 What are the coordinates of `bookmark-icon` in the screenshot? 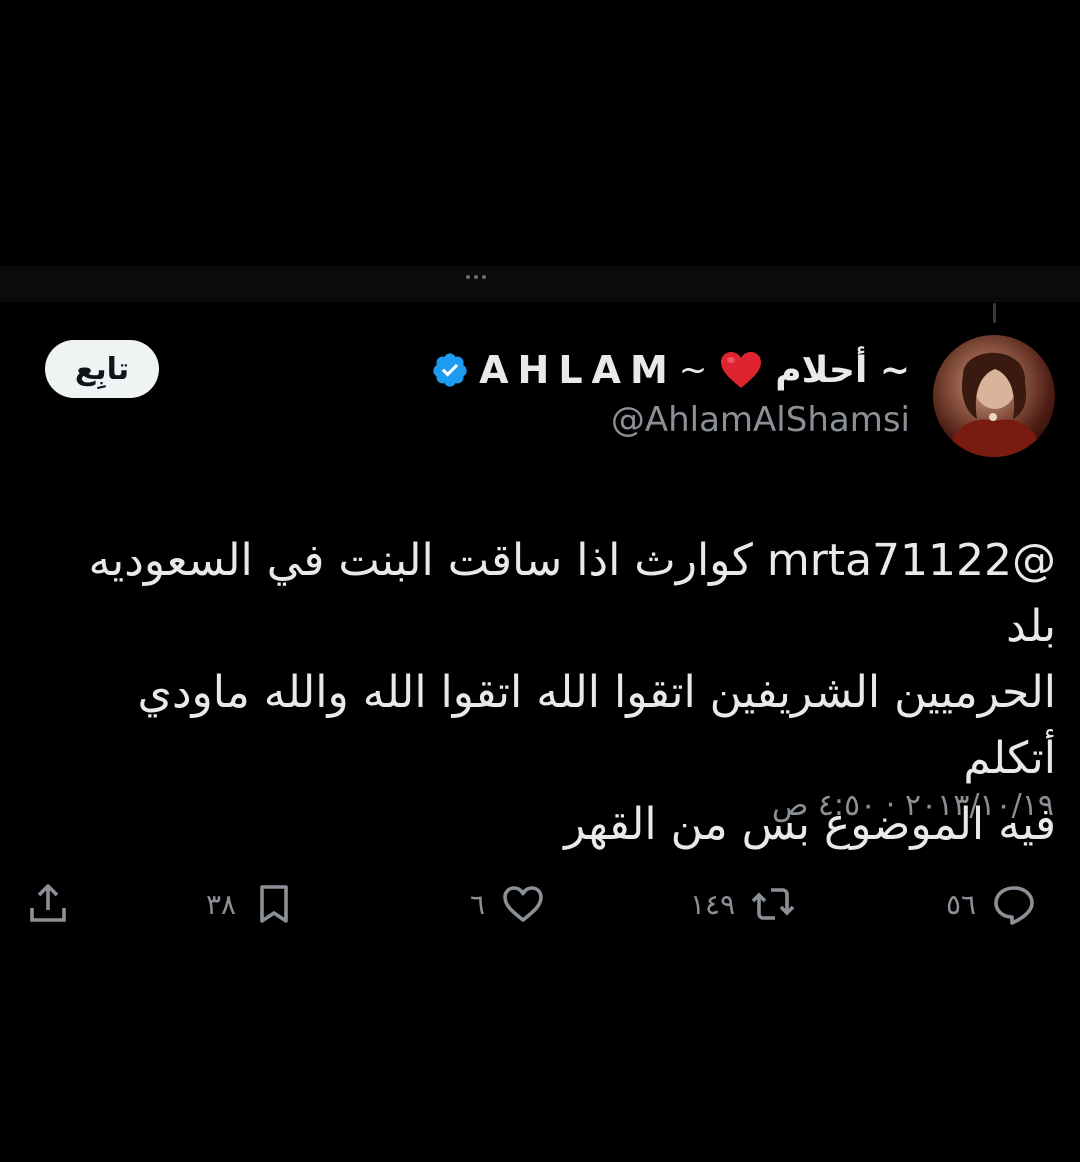 It's located at (274, 904).